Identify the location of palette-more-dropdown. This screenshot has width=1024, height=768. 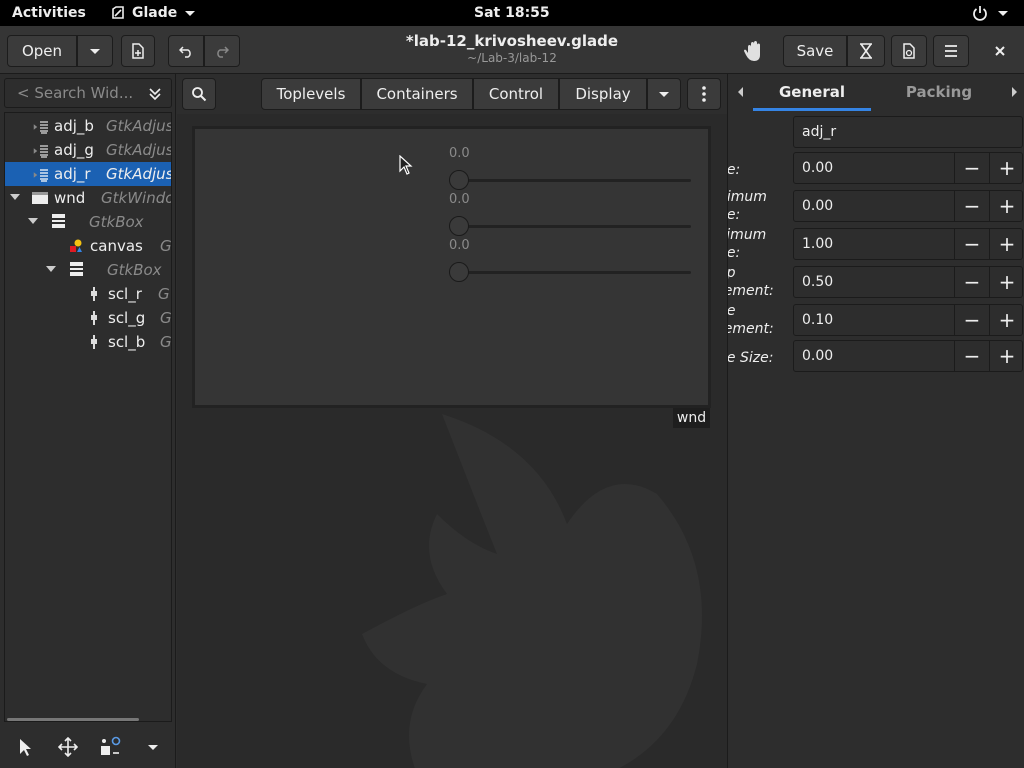
(664, 94).